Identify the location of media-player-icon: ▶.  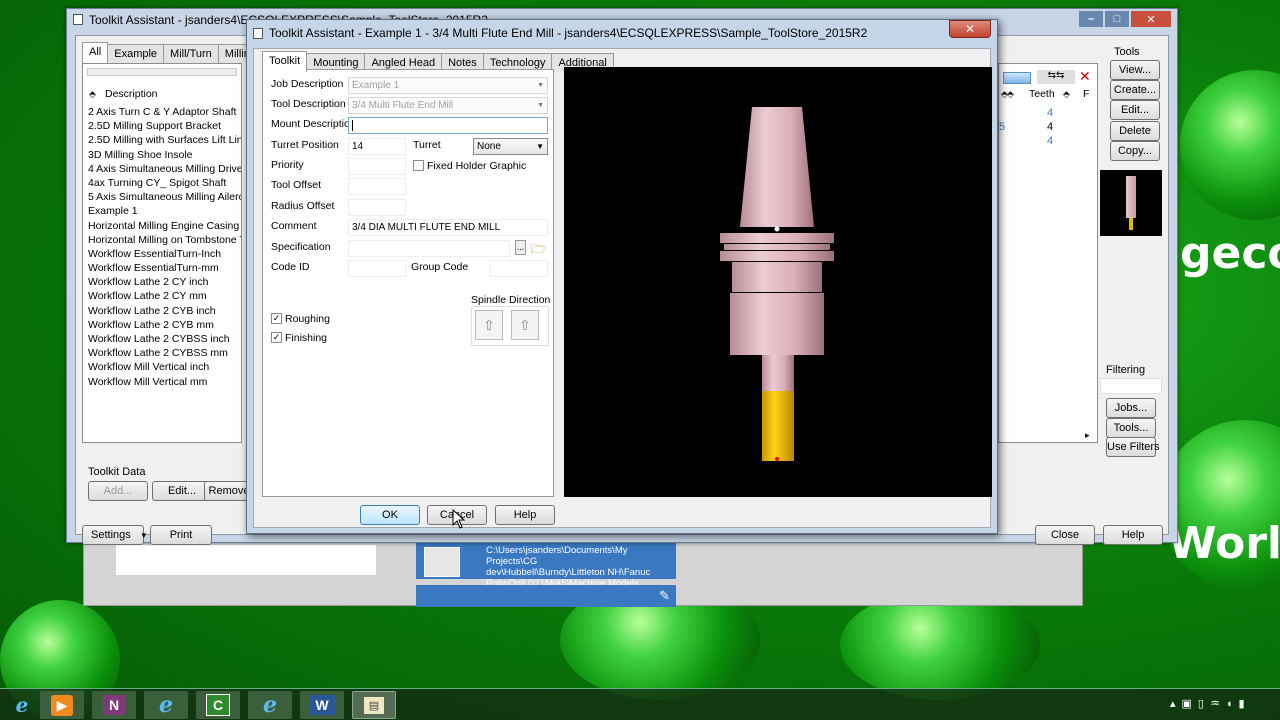
(62, 705).